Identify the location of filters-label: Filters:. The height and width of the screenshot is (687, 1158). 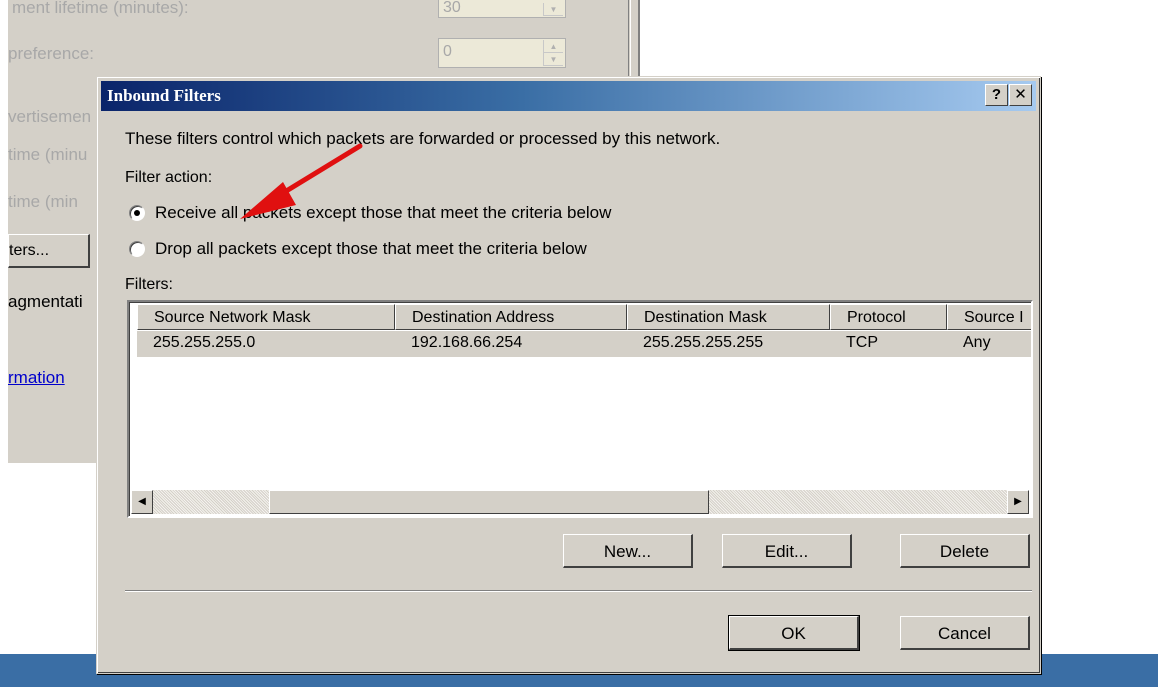
(149, 284).